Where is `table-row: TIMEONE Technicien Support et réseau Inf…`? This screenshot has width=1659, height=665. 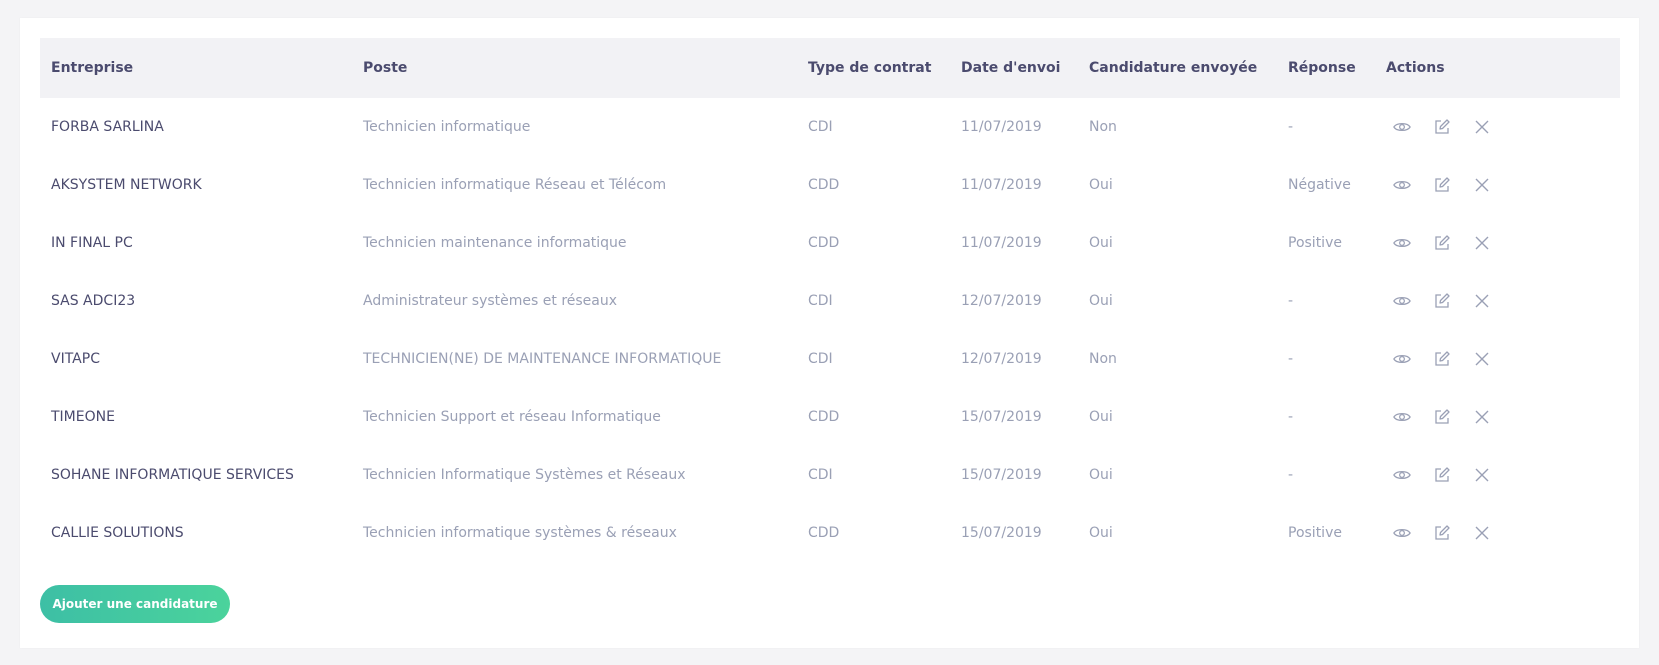
table-row: TIMEONE Technicien Support et réseau Inf… is located at coordinates (830, 417).